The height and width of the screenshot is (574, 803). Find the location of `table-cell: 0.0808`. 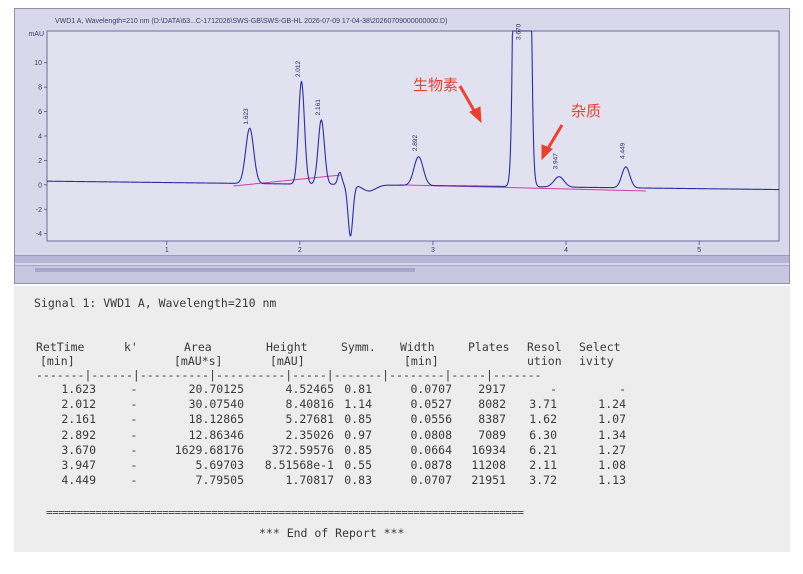

table-cell: 0.0808 is located at coordinates (431, 434).